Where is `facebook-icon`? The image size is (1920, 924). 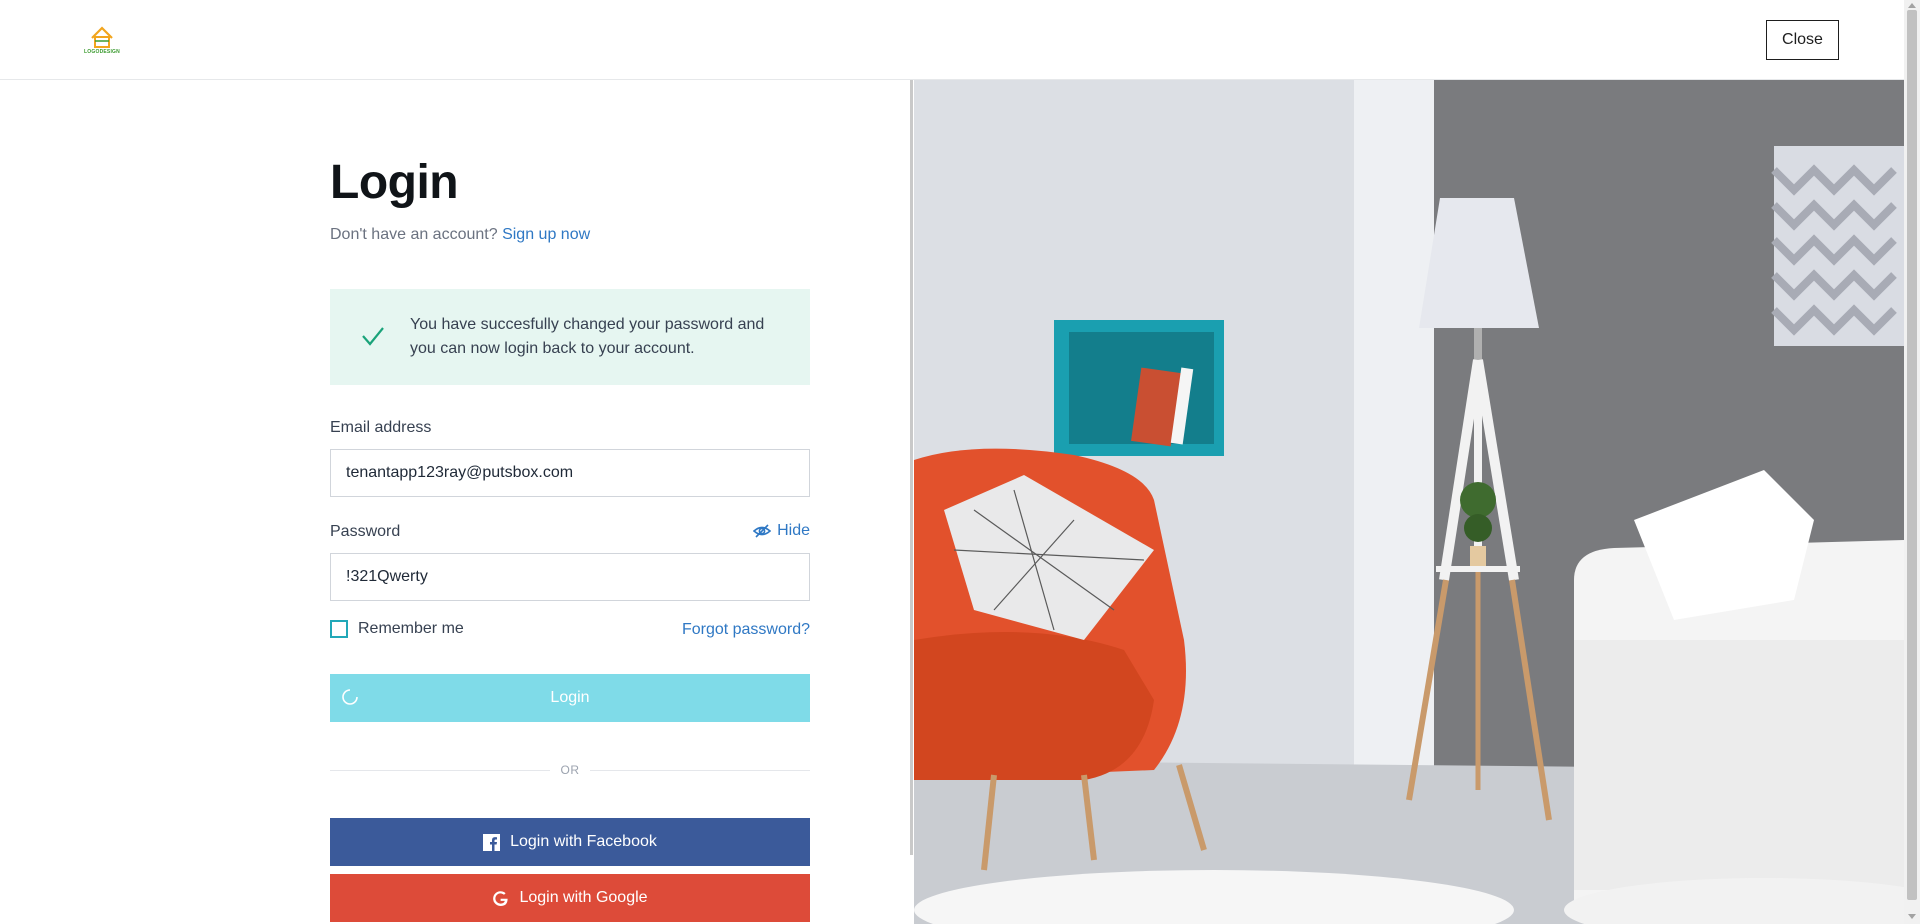 facebook-icon is located at coordinates (492, 842).